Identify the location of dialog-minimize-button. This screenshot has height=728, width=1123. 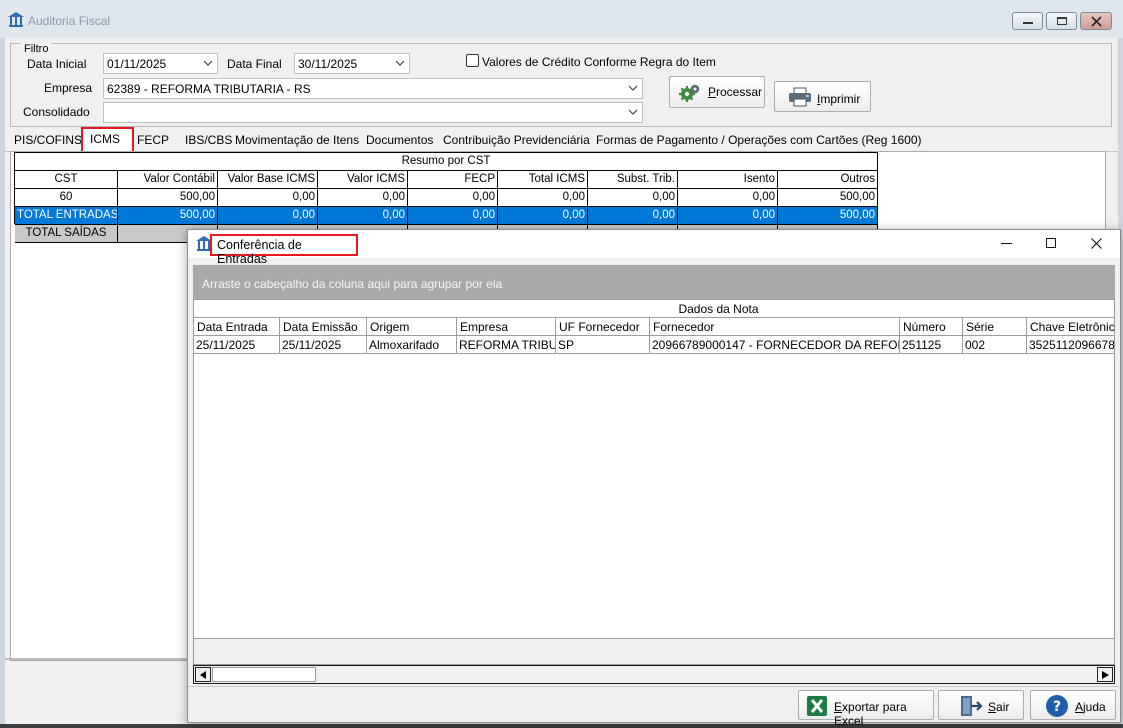
(1007, 244).